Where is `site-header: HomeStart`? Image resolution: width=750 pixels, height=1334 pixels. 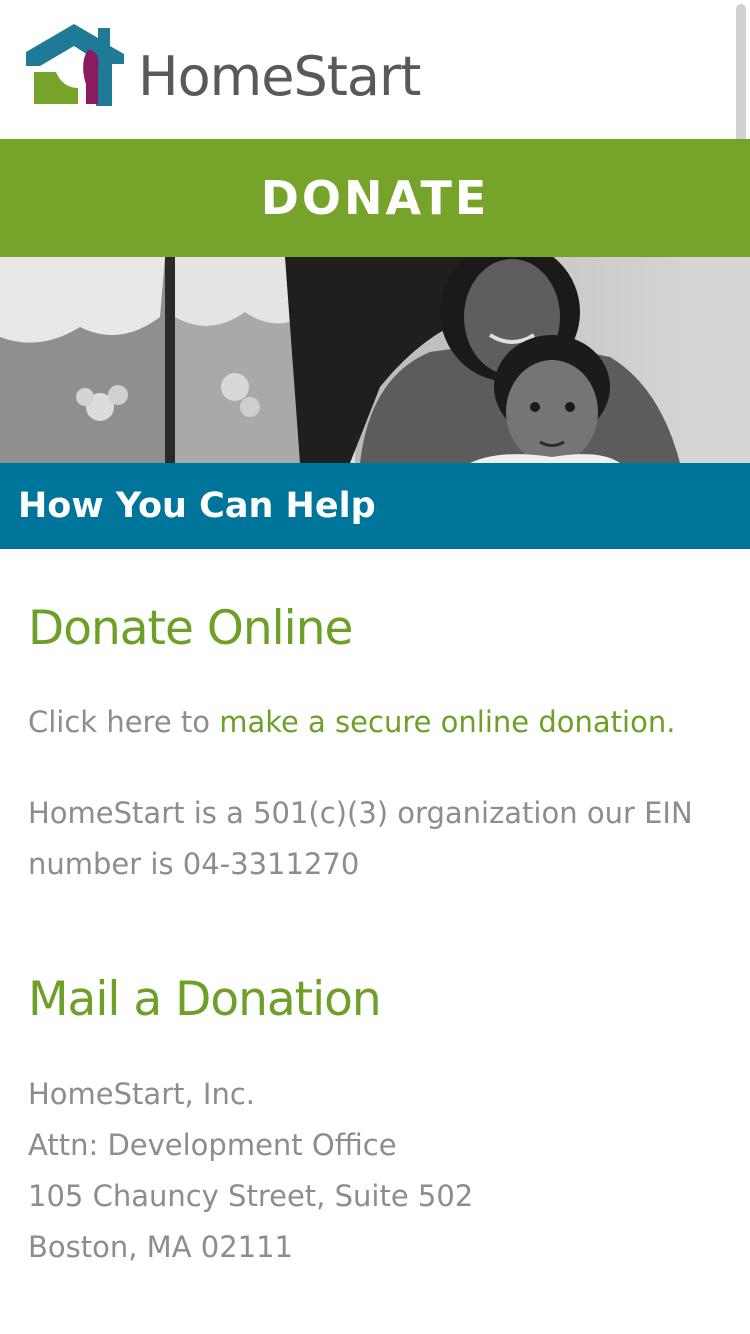 site-header: HomeStart is located at coordinates (375, 77).